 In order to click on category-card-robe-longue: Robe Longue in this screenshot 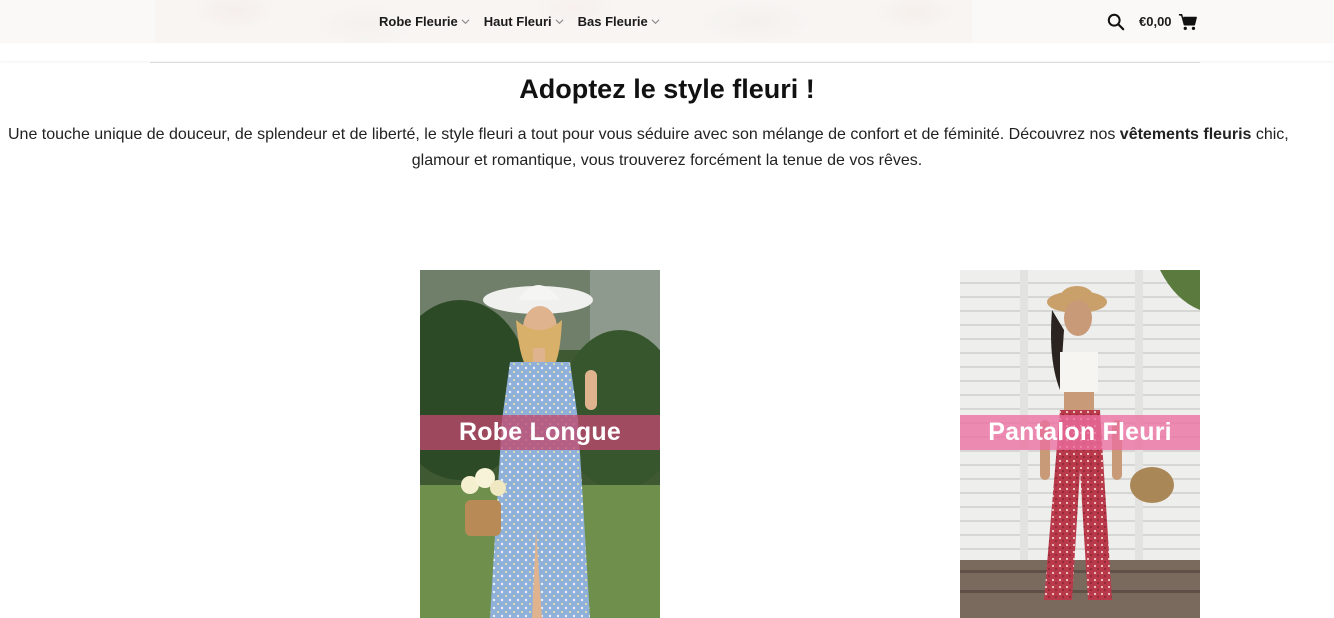, I will do `click(540, 444)`.